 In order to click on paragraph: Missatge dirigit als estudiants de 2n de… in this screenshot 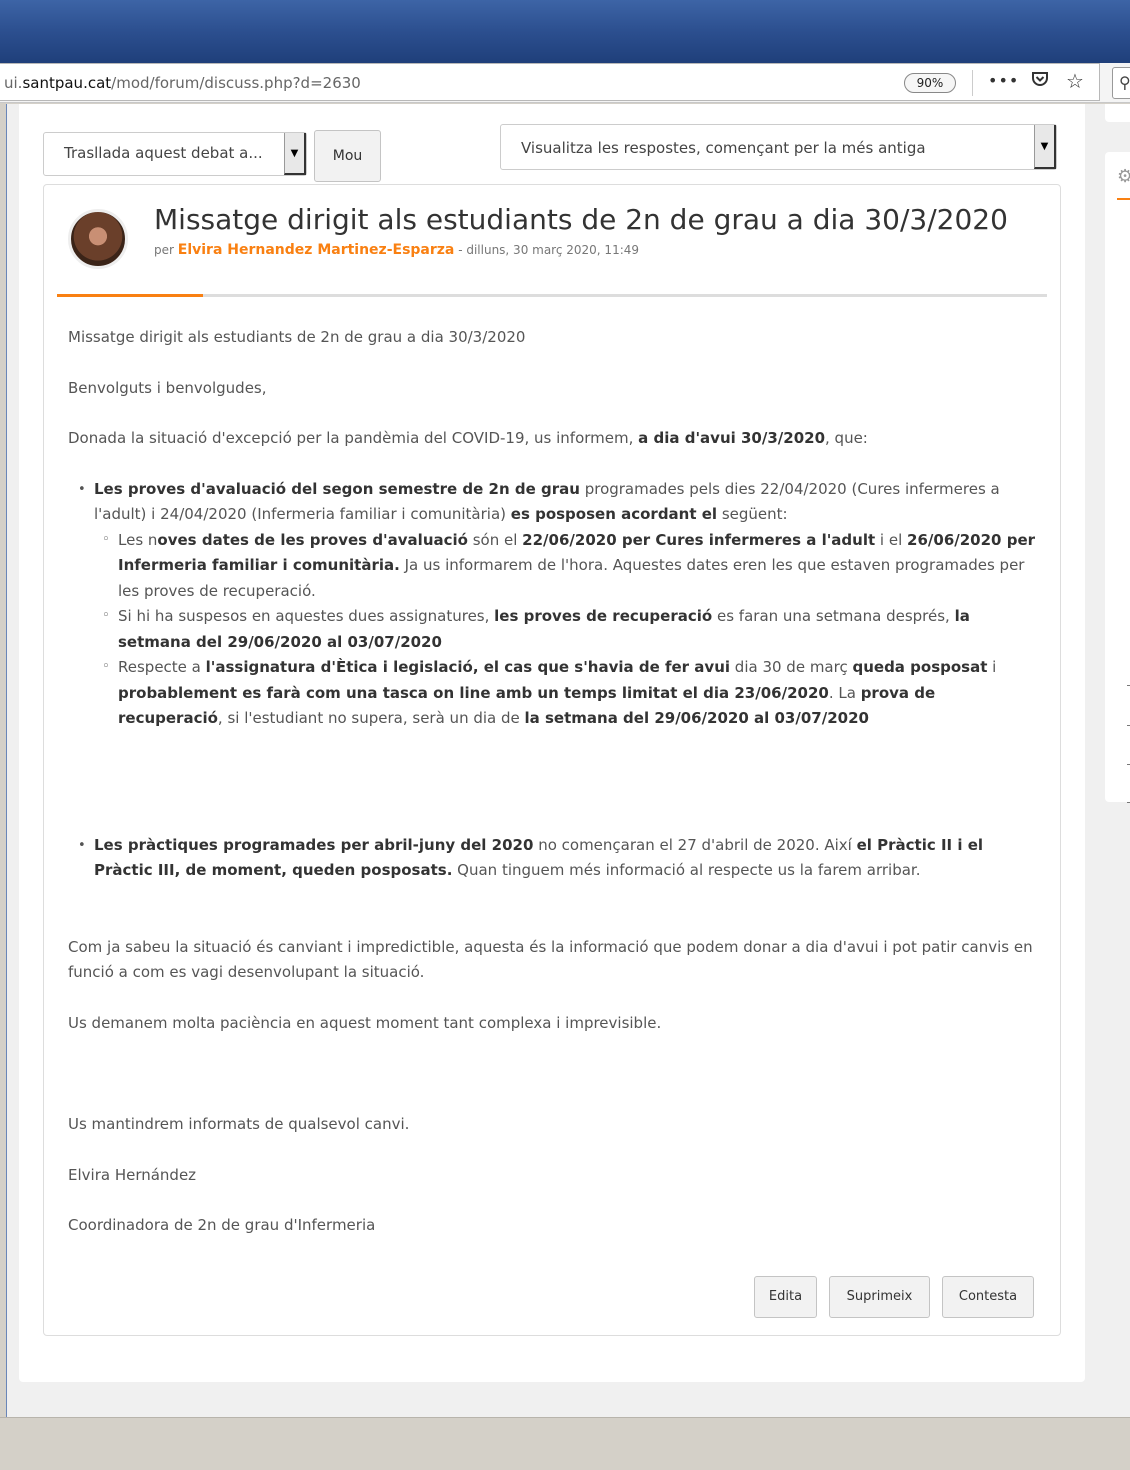, I will do `click(297, 337)`.